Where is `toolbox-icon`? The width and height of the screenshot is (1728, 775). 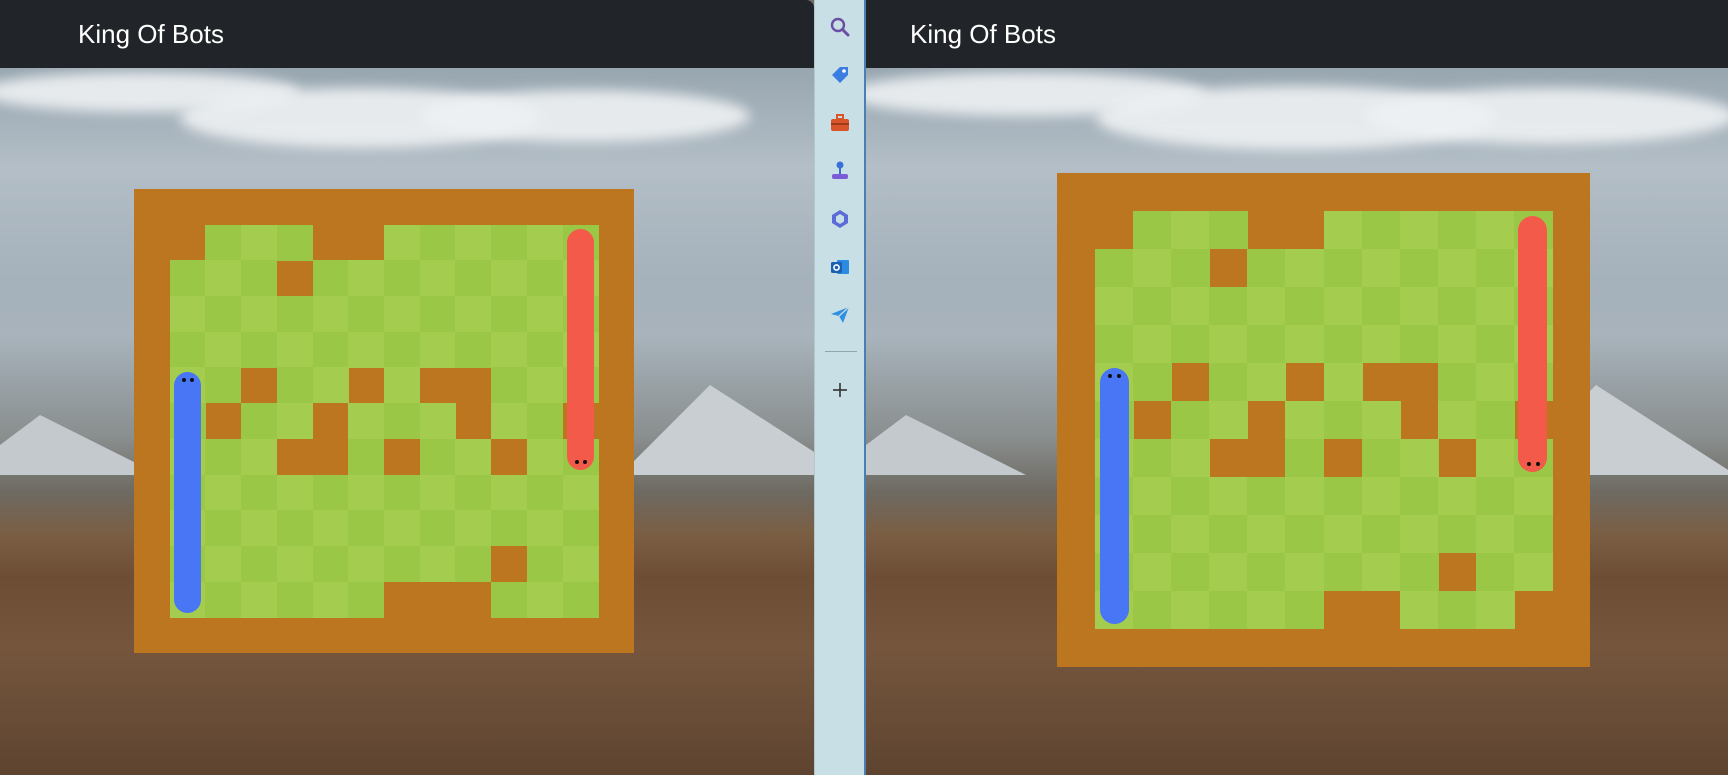 toolbox-icon is located at coordinates (840, 123).